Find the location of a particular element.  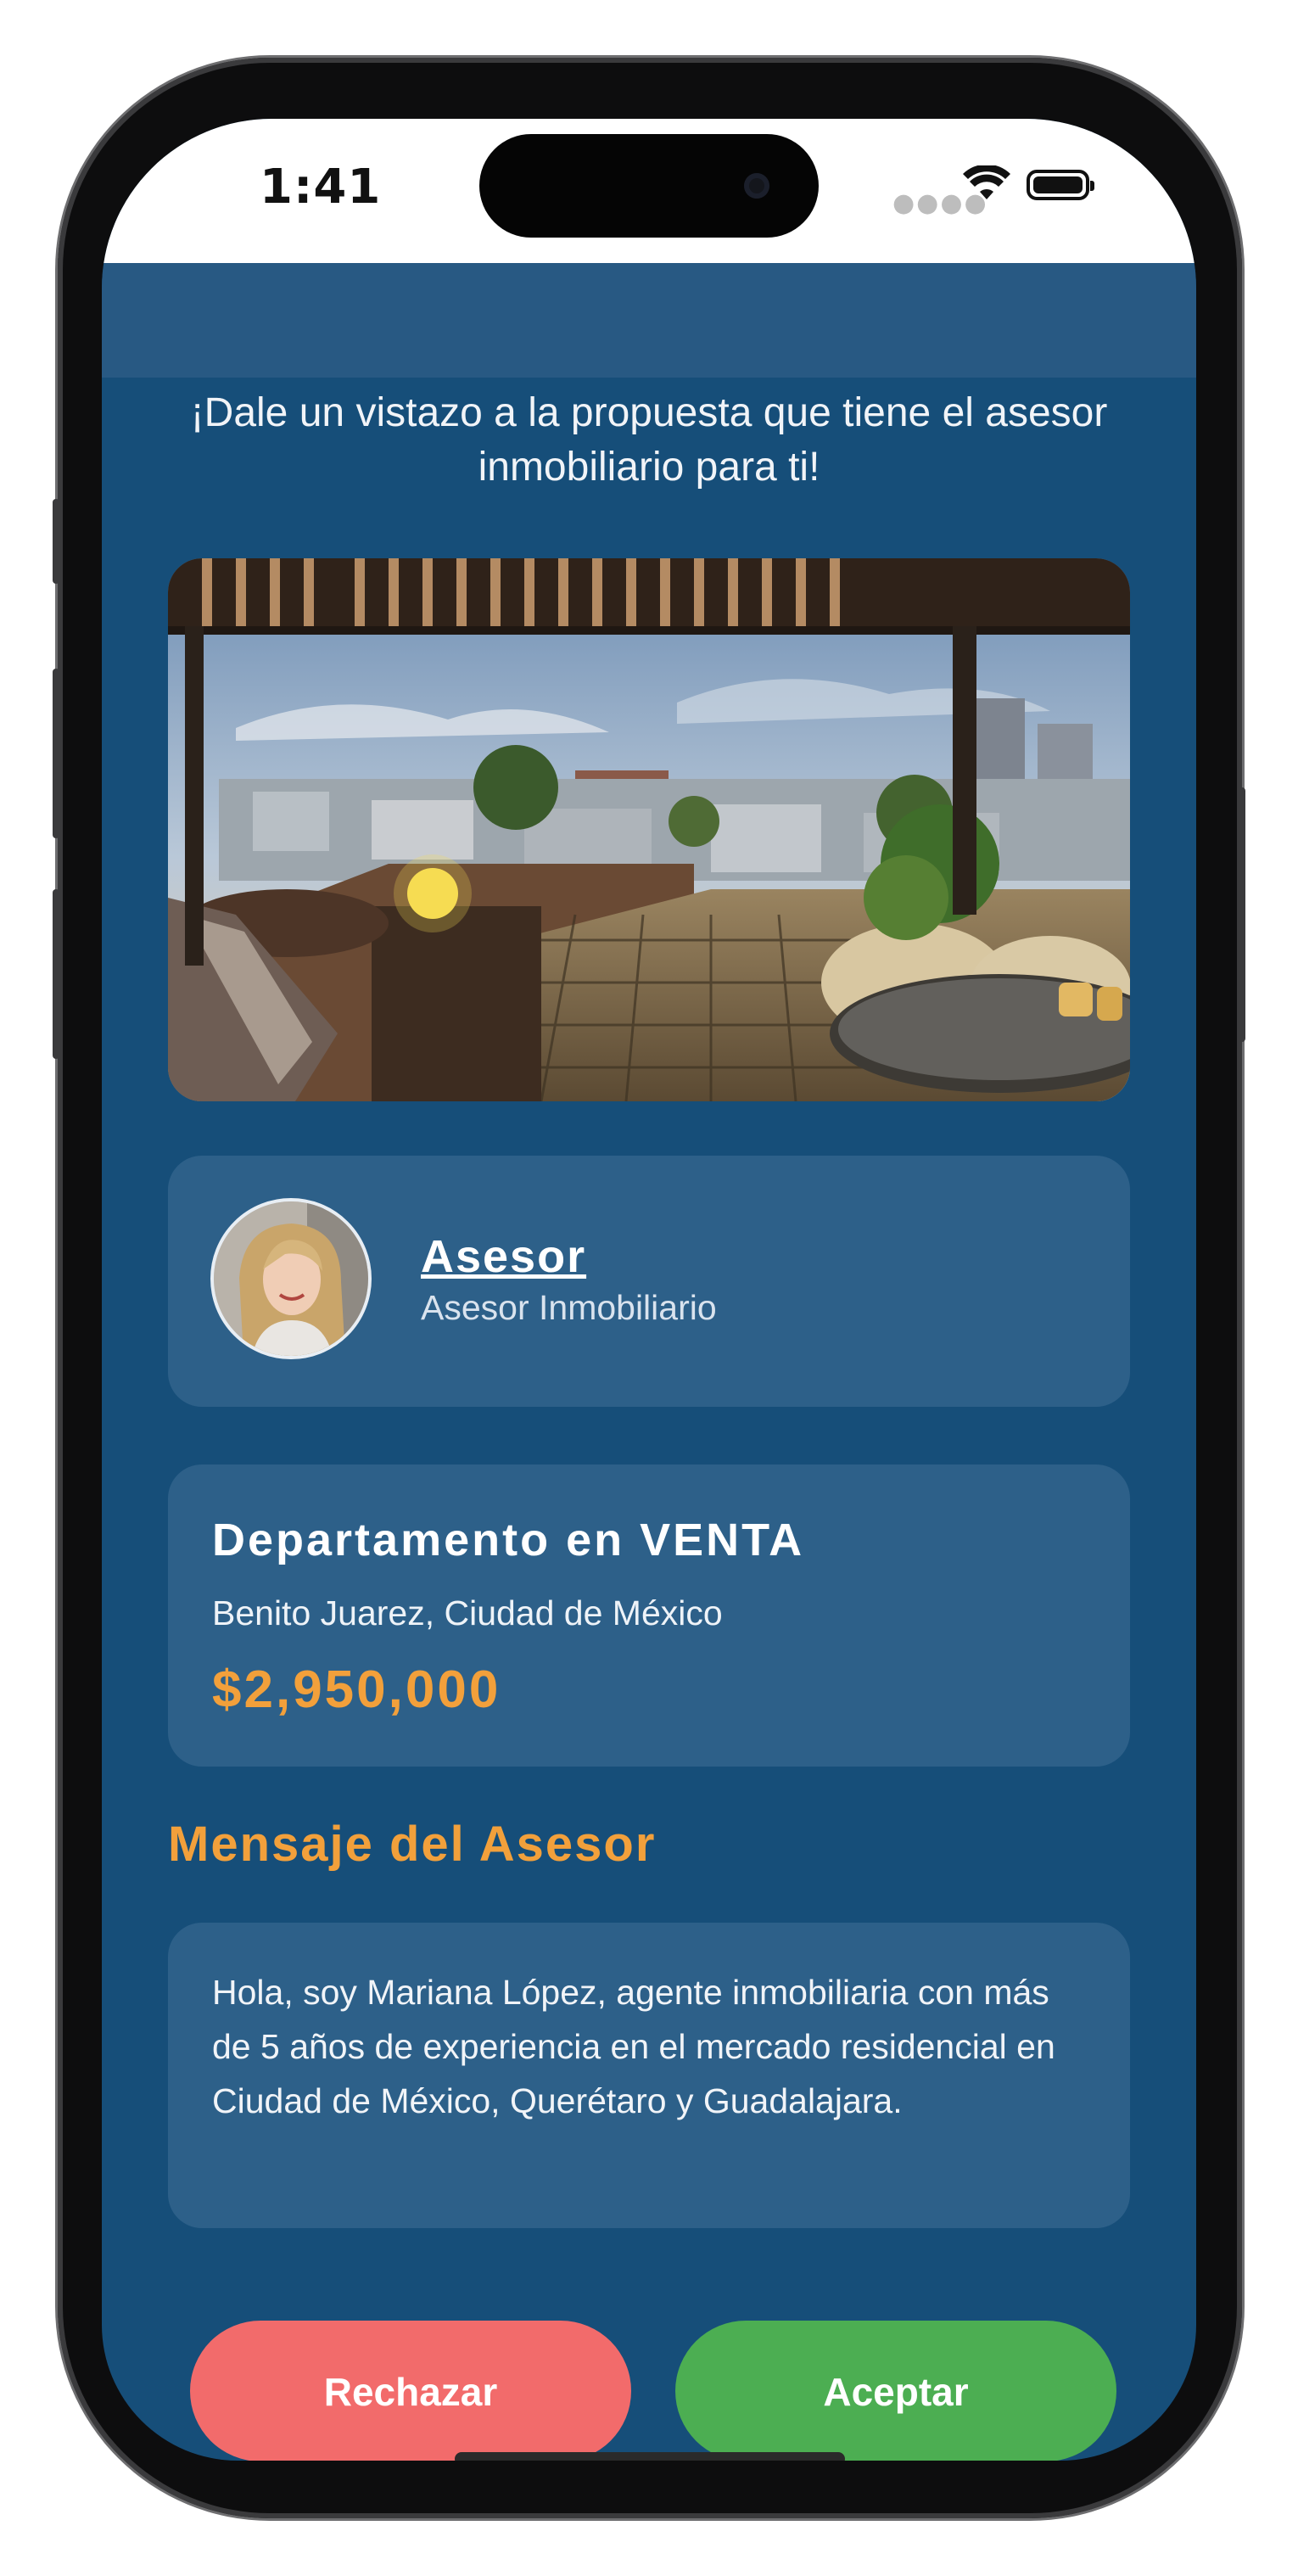

accept-button: Aceptar is located at coordinates (895, 2391).